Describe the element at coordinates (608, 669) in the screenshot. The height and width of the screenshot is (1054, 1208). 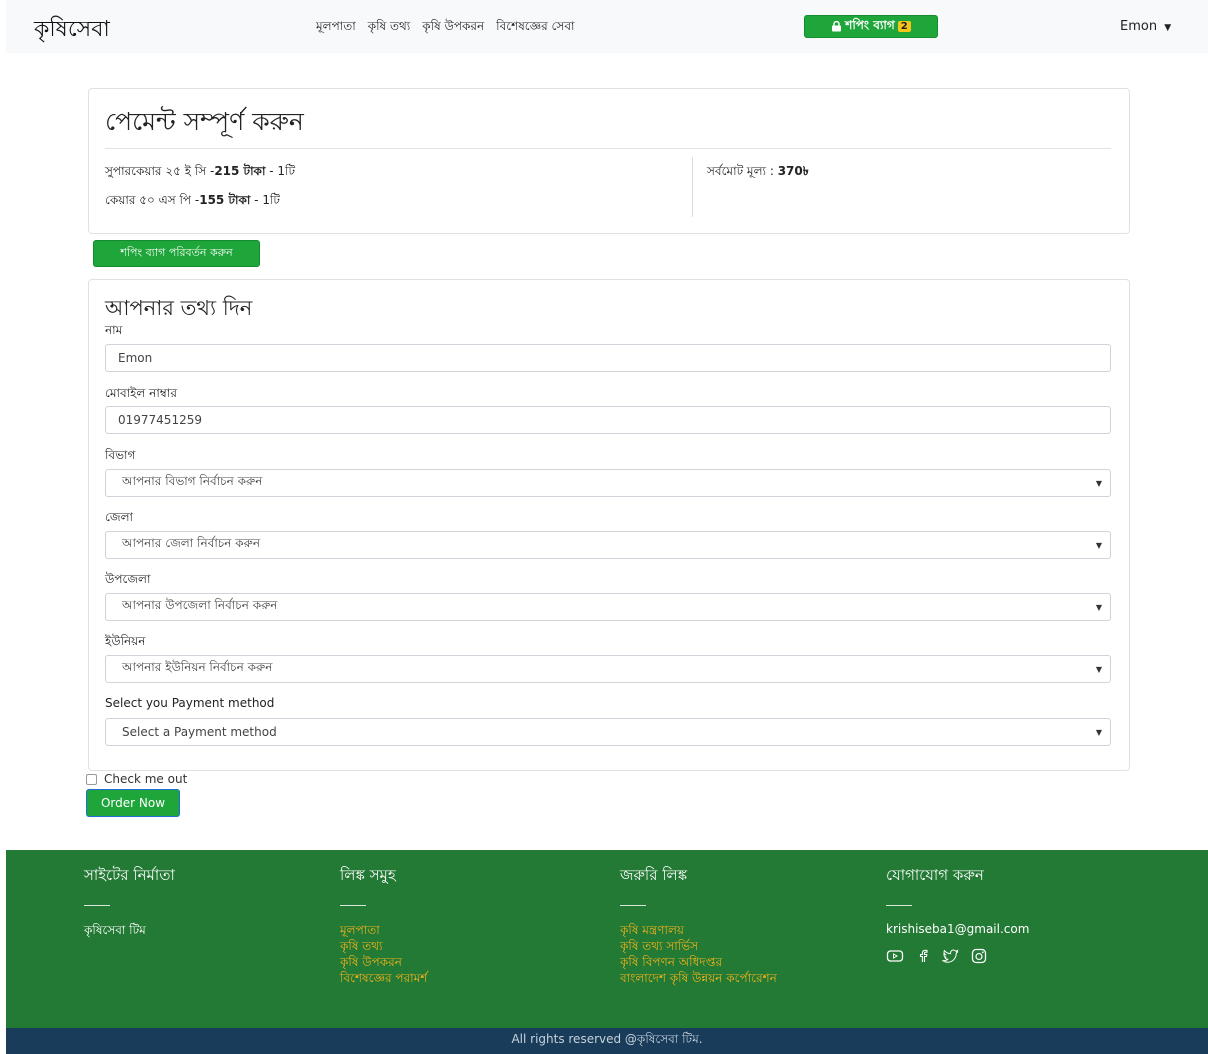
I see `union-select: আপনার ইউনিয়ন নির্বাচন করুন ▼` at that location.